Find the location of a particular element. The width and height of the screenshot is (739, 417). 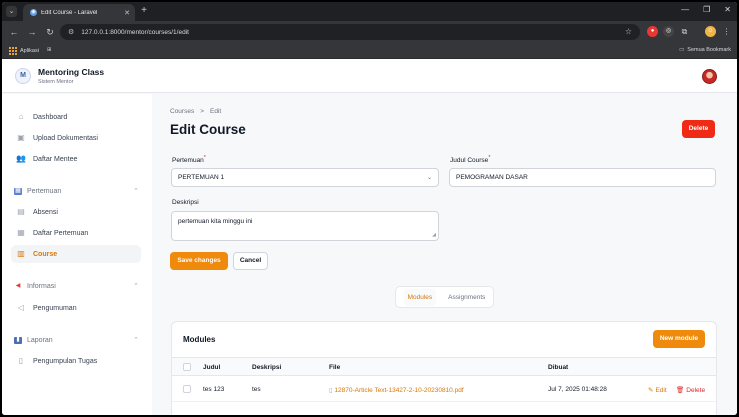

delete-label: Delete is located at coordinates (696, 390).